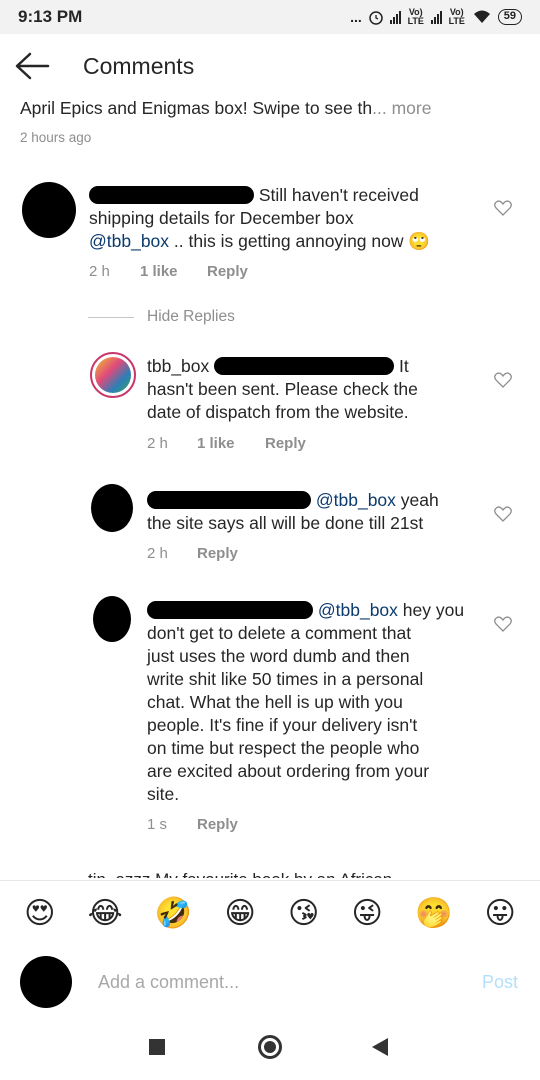 This screenshot has width=540, height=1080. I want to click on reply-body: It, so click(404, 366).